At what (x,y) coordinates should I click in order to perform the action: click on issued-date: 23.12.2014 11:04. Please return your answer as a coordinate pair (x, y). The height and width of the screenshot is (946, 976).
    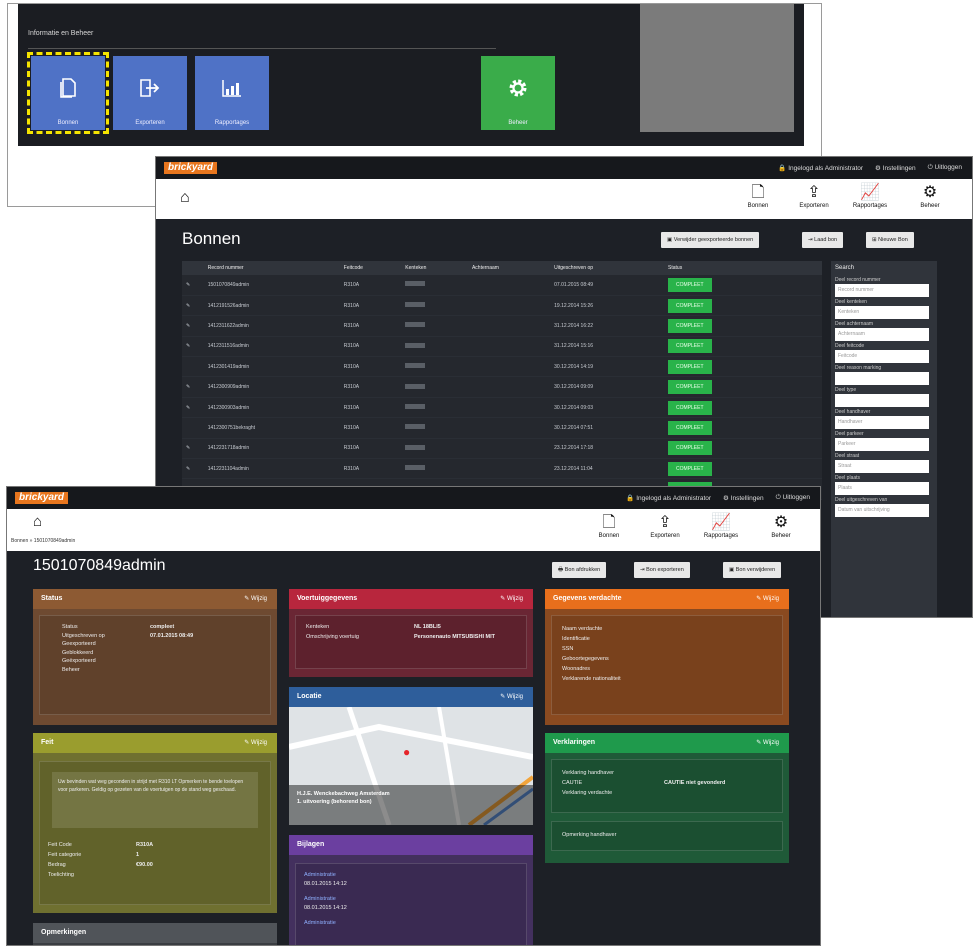
    Looking at the image, I should click on (607, 469).